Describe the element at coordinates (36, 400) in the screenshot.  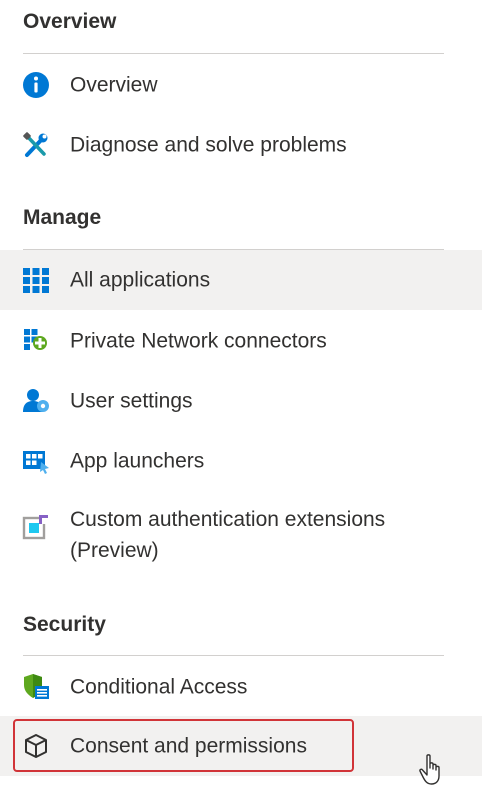
I see `user-gear-icon` at that location.